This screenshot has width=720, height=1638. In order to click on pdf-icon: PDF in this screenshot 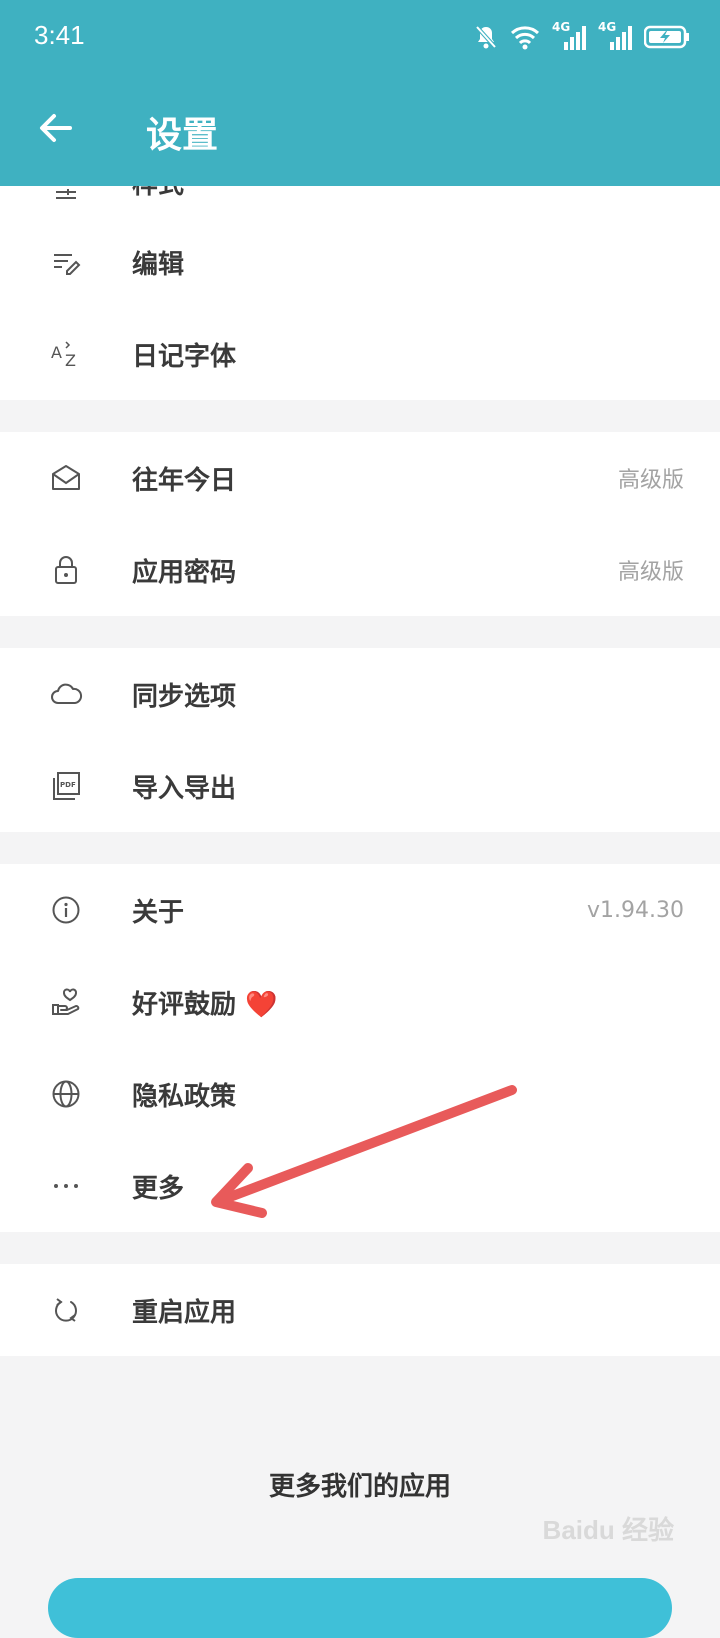, I will do `click(66, 786)`.